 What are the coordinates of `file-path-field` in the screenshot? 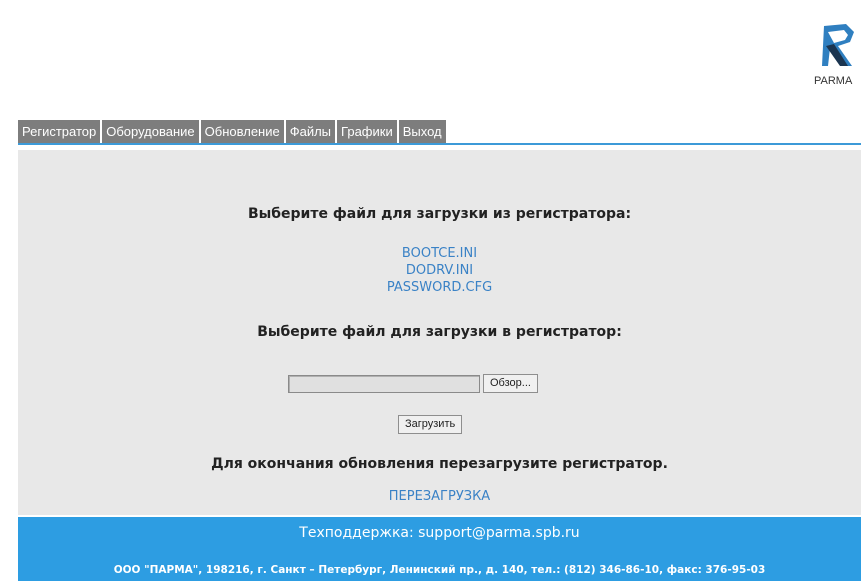 It's located at (384, 383).